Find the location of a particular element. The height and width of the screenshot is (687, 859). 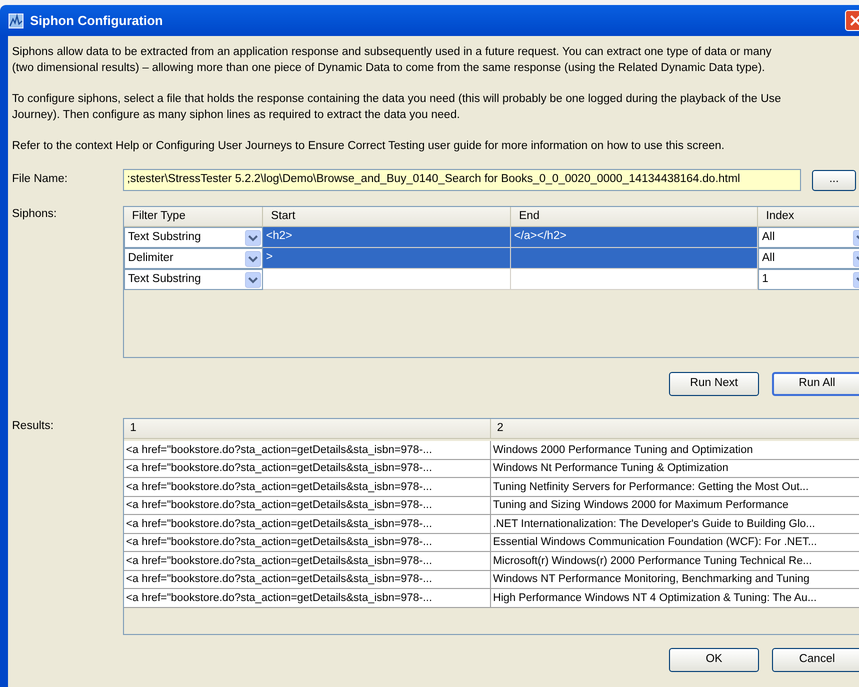

table-cell: Windows NT Performance Monitoring, Benchmarking and Tuning is located at coordinates (675, 579).